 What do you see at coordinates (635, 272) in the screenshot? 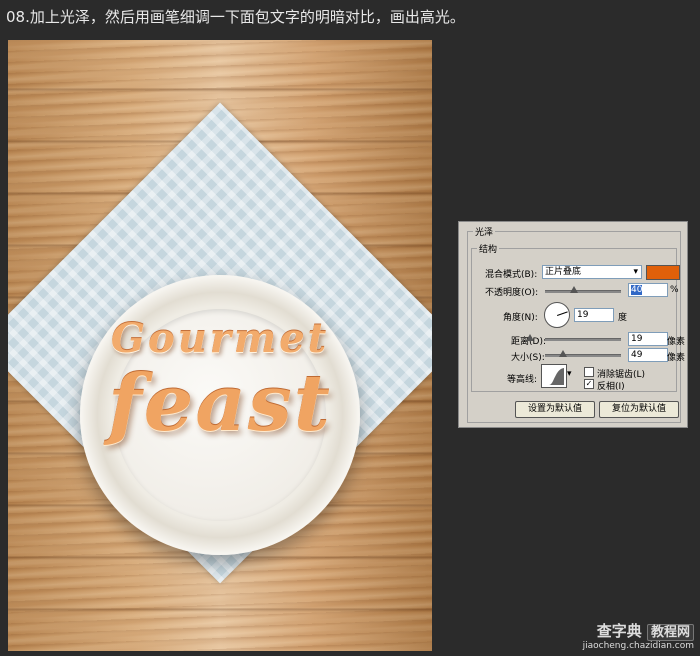
I see `chevron-down-icon: ▾` at bounding box center [635, 272].